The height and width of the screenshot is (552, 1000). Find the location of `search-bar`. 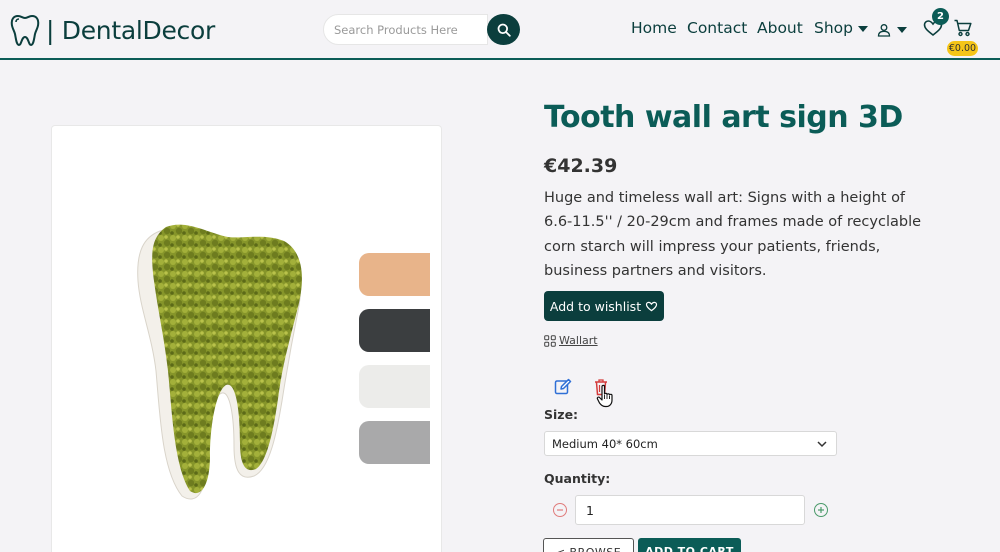

search-bar is located at coordinates (421, 30).